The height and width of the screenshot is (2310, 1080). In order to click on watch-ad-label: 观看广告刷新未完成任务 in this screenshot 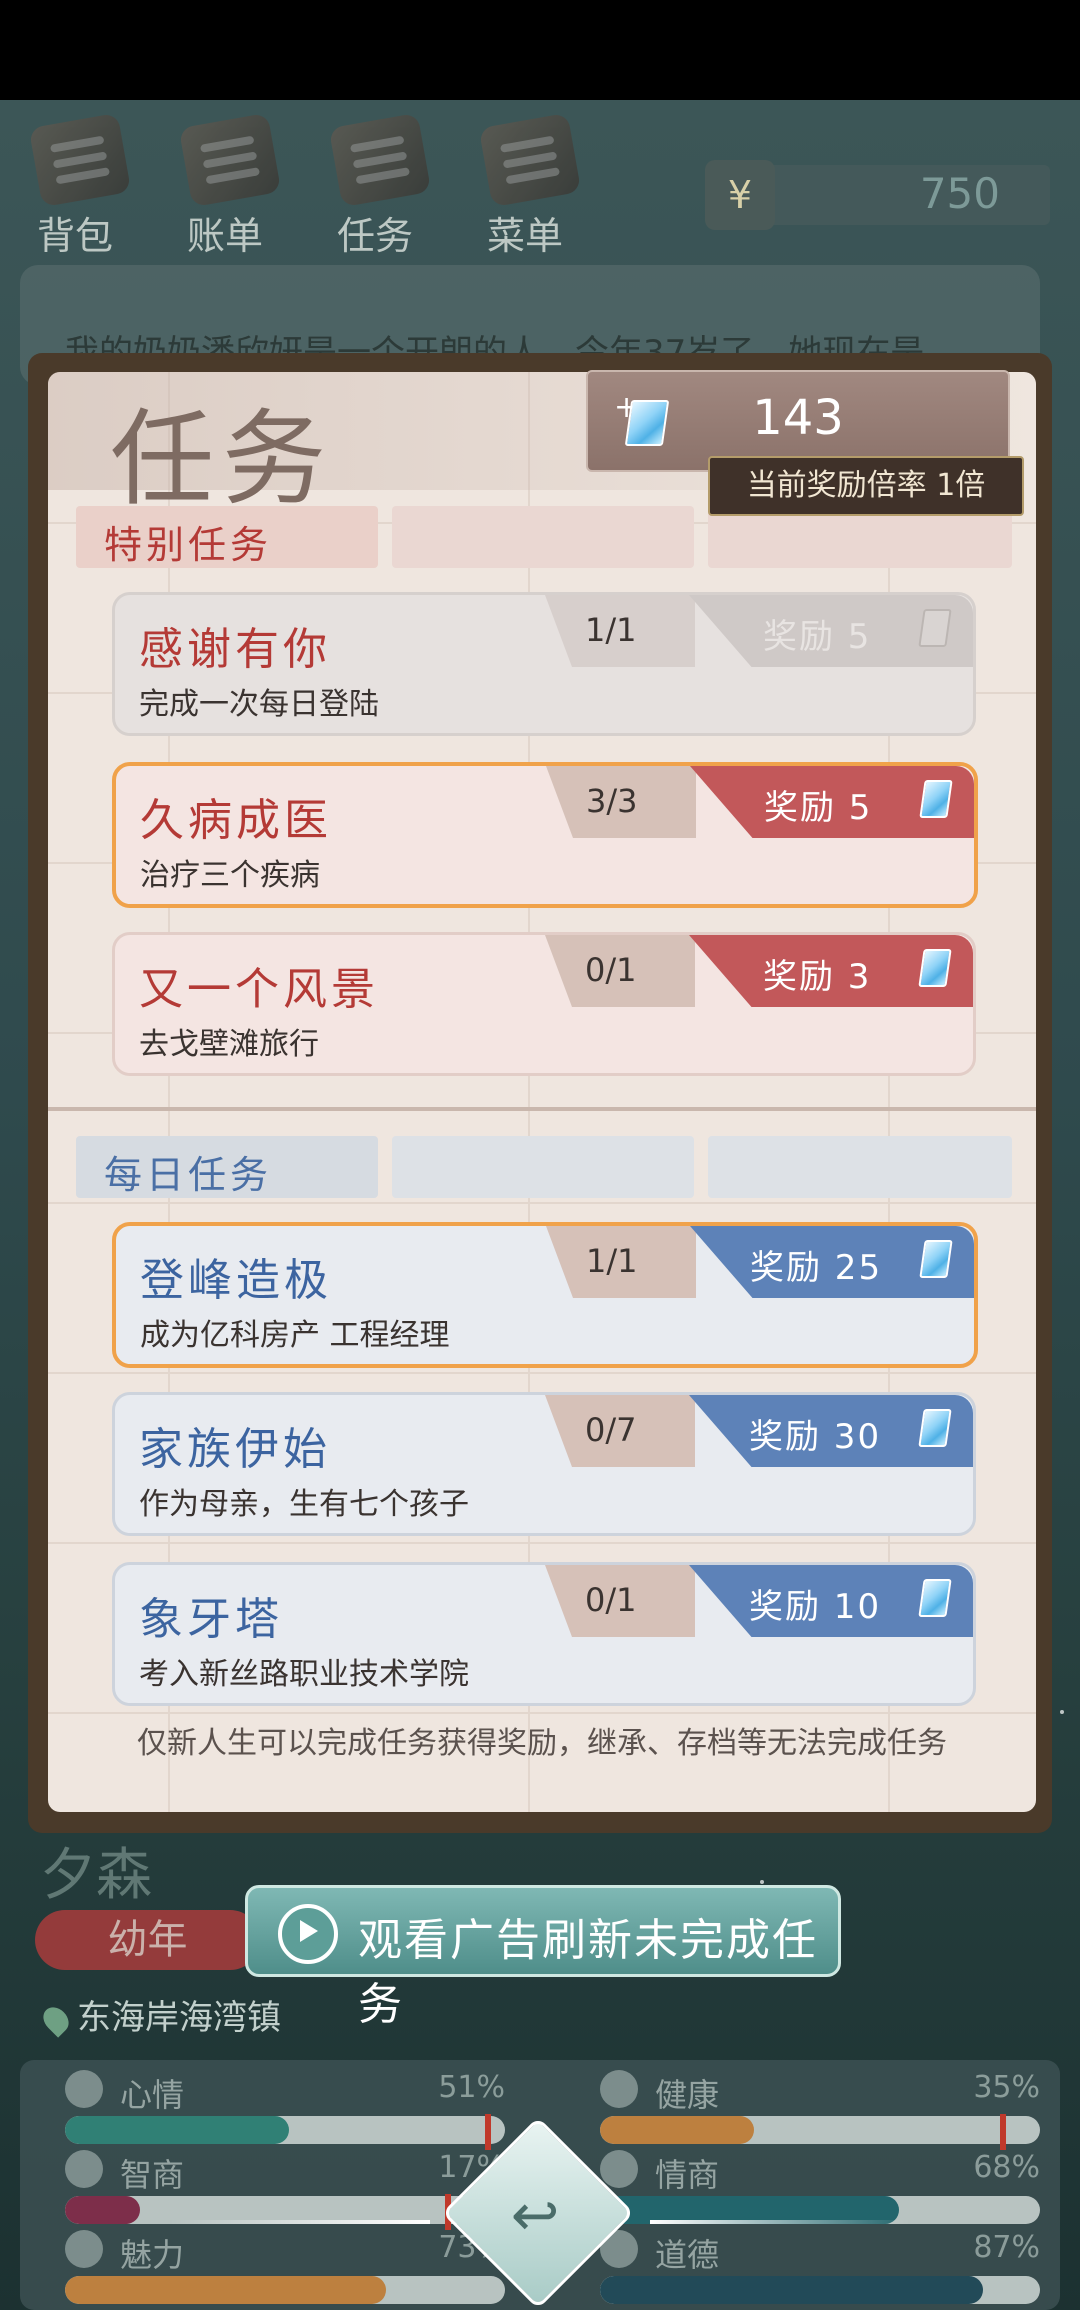, I will do `click(588, 1972)`.